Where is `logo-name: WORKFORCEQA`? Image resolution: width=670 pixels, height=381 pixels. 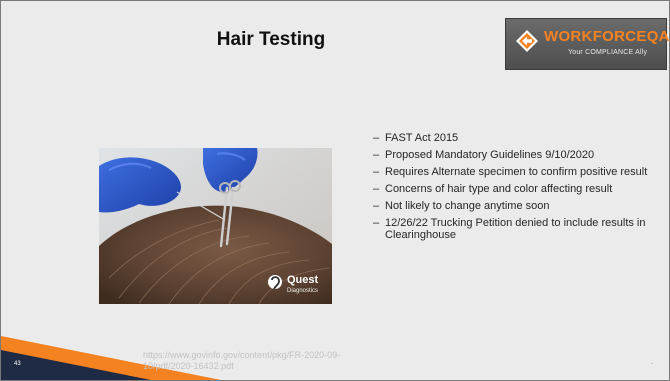 logo-name: WORKFORCEQA is located at coordinates (607, 36).